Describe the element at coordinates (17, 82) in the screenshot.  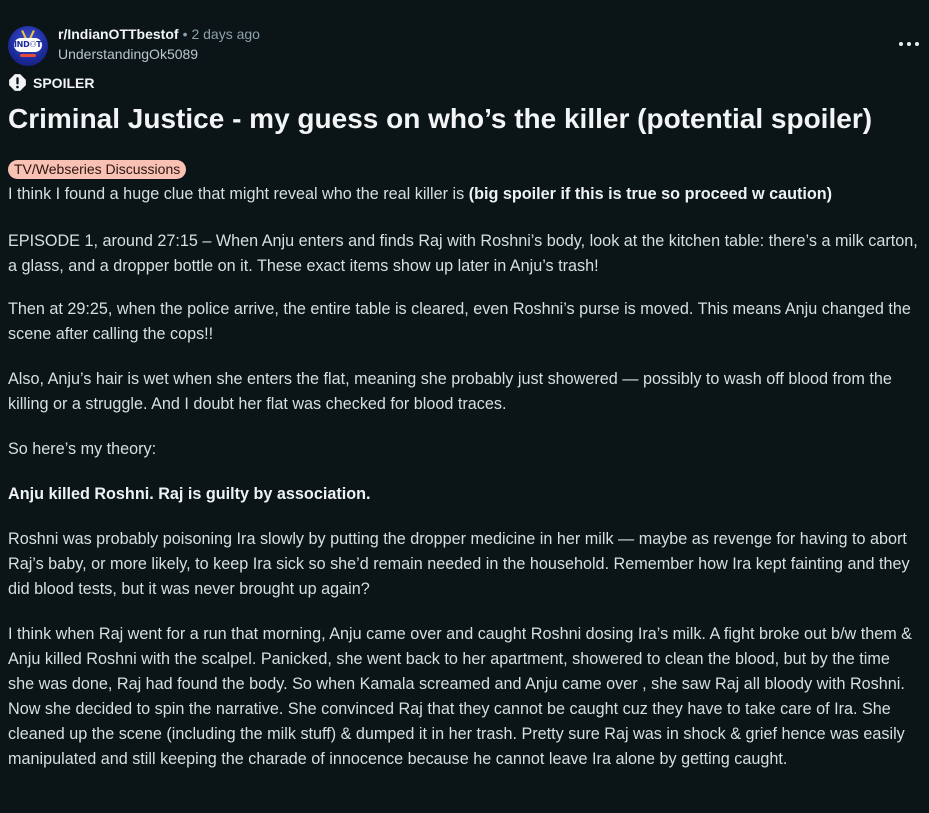
I see `spoiler-warning-icon` at that location.